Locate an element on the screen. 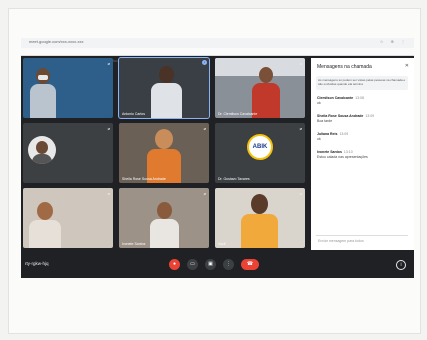 Image resolution: width=427 pixels, height=340 pixels. meeting-code: rty-rgkw-hjq is located at coordinates (37, 263).